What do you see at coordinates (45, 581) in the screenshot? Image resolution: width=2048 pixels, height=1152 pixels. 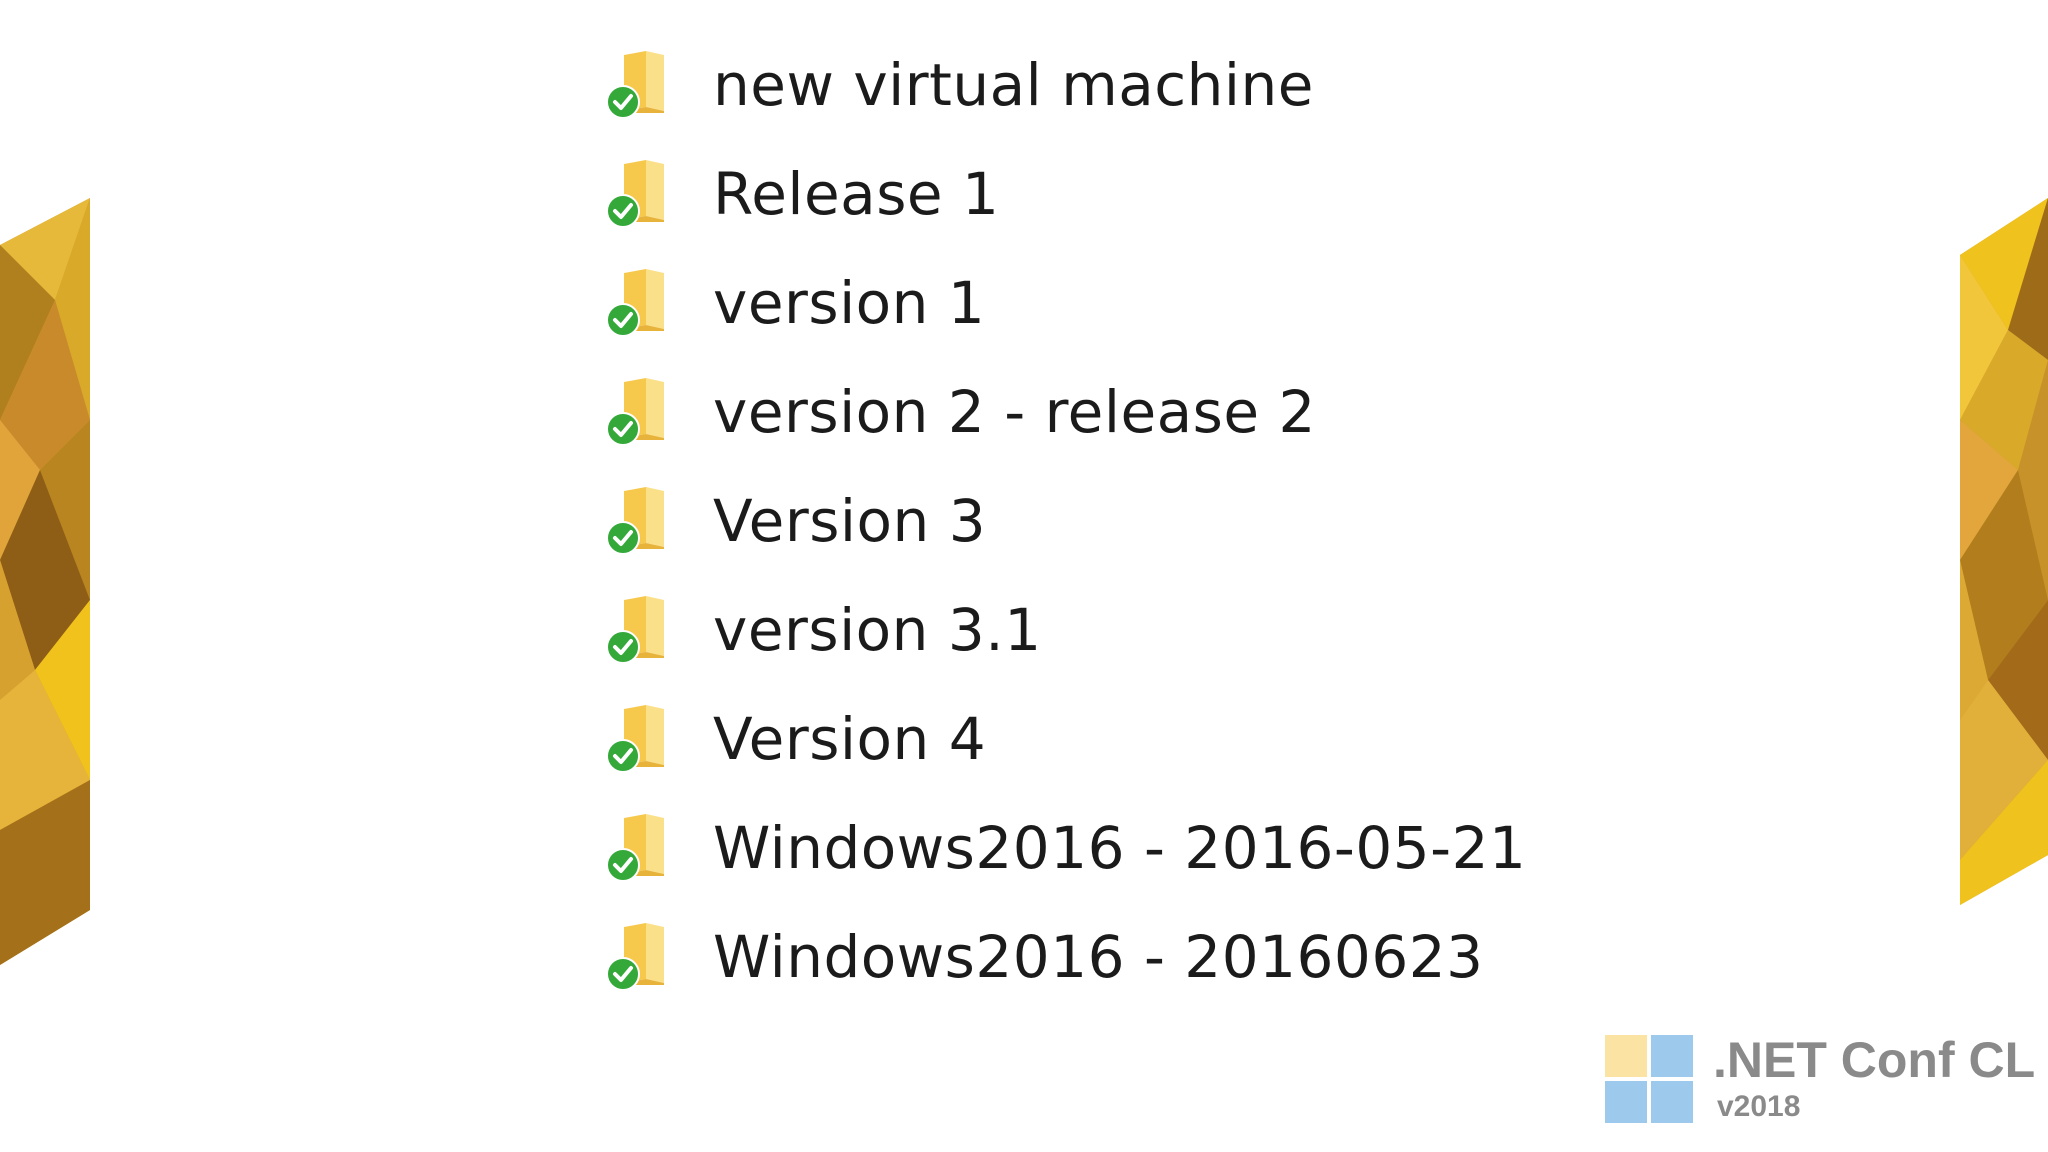 I see `left-decoration` at bounding box center [45, 581].